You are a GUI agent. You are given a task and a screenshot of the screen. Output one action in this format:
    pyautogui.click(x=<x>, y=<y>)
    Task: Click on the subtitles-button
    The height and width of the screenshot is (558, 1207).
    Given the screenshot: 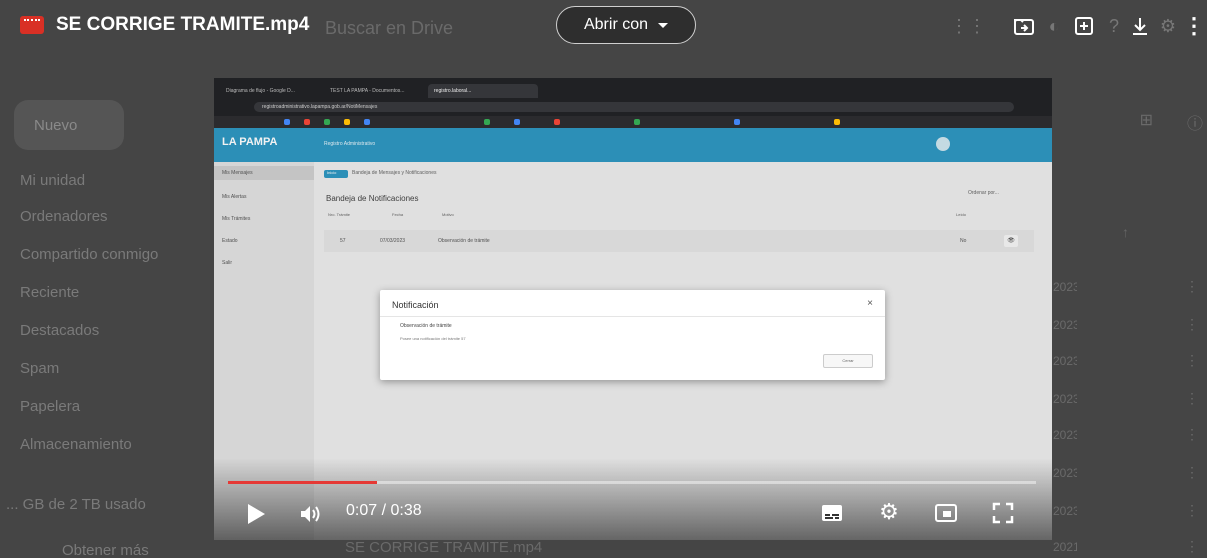 What is the action you would take?
    pyautogui.click(x=832, y=513)
    